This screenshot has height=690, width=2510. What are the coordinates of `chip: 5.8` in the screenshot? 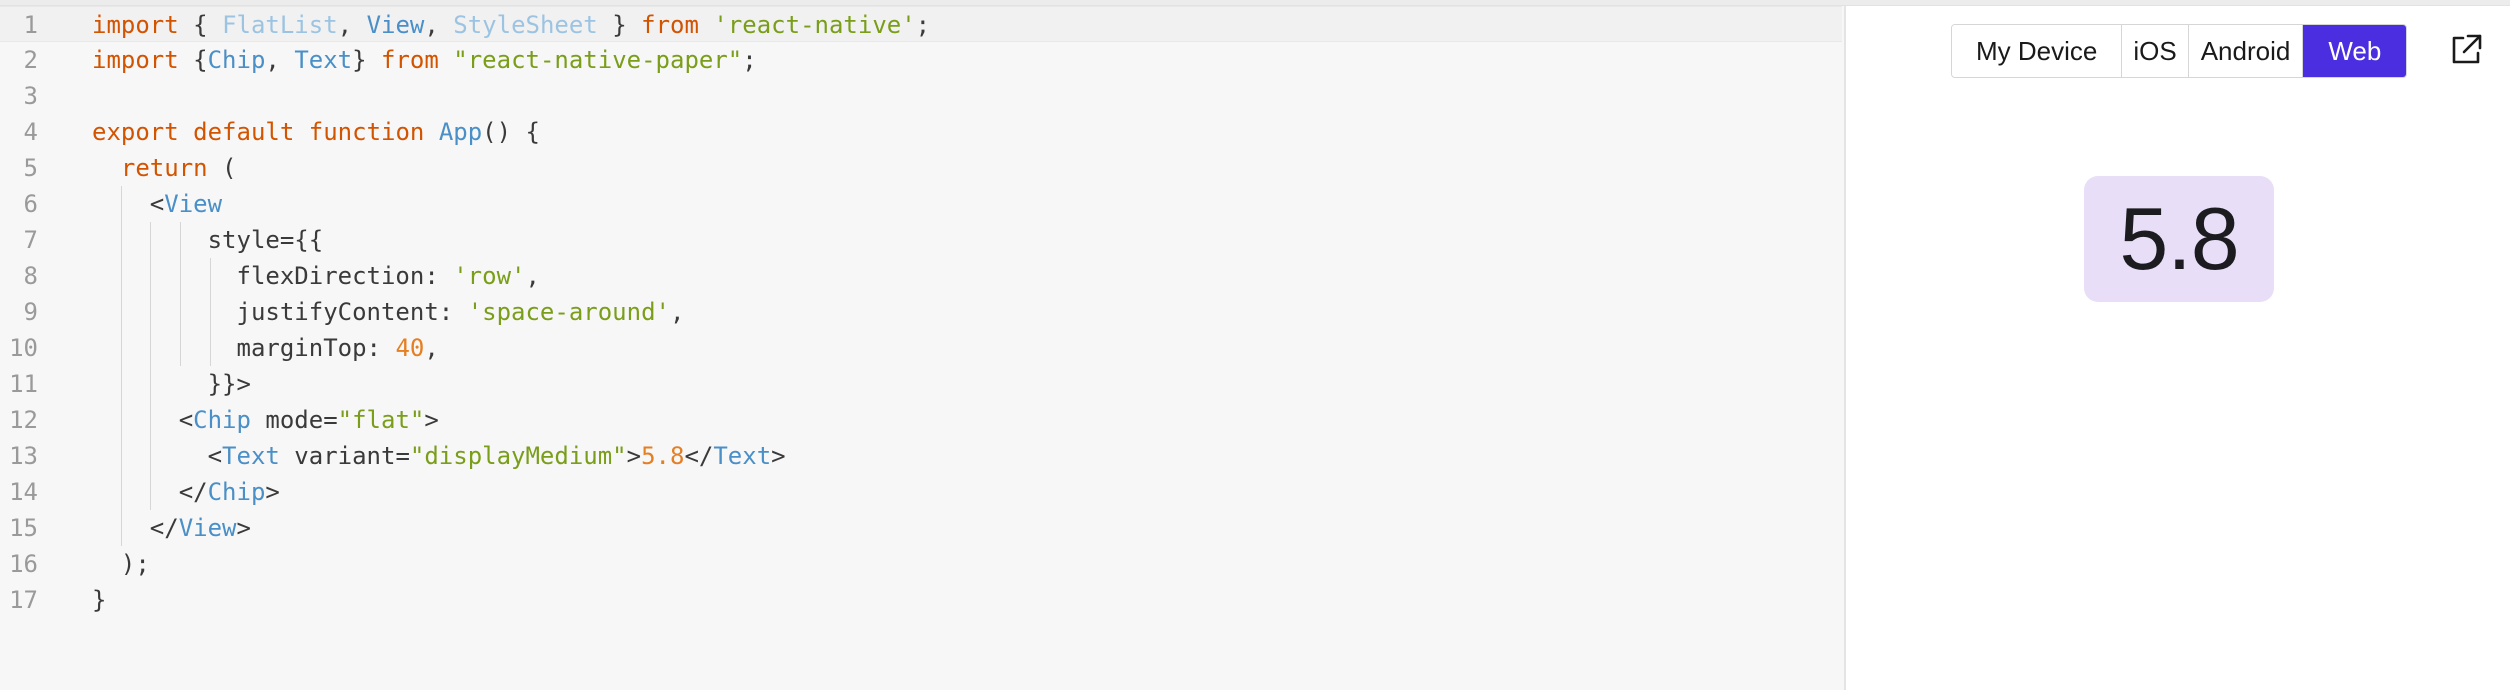 It's located at (2179, 239).